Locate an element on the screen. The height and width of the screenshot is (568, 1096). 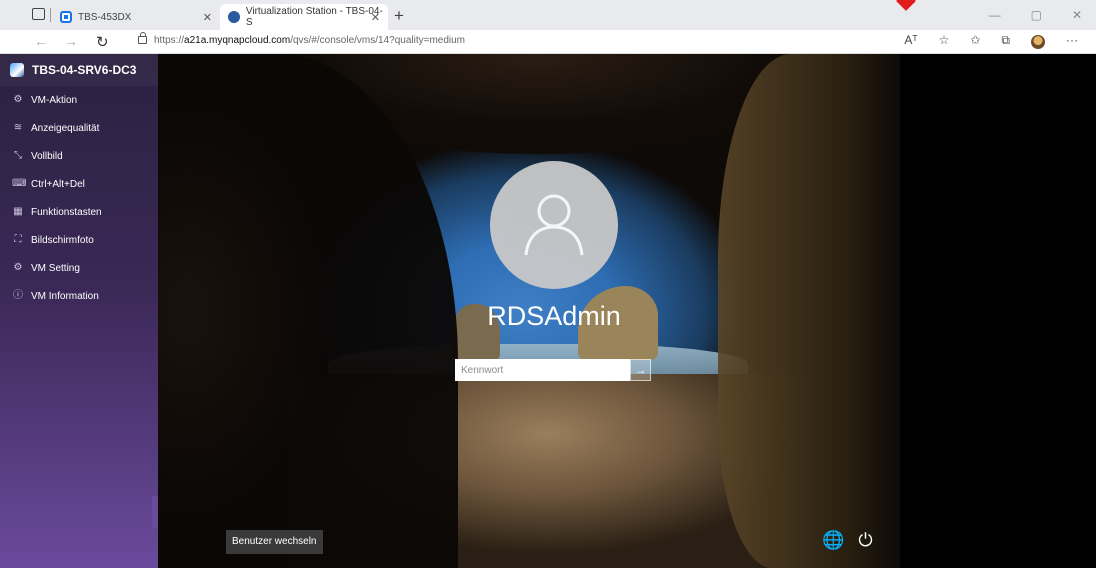
login-bottom-icons: 🌐 ⏻ is located at coordinates (847, 540).